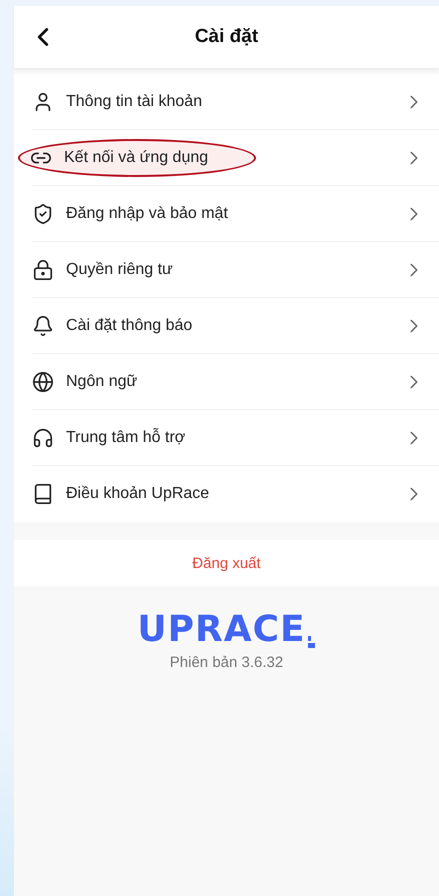 The image size is (439, 896). What do you see at coordinates (43, 214) in the screenshot?
I see `shield-icon` at bounding box center [43, 214].